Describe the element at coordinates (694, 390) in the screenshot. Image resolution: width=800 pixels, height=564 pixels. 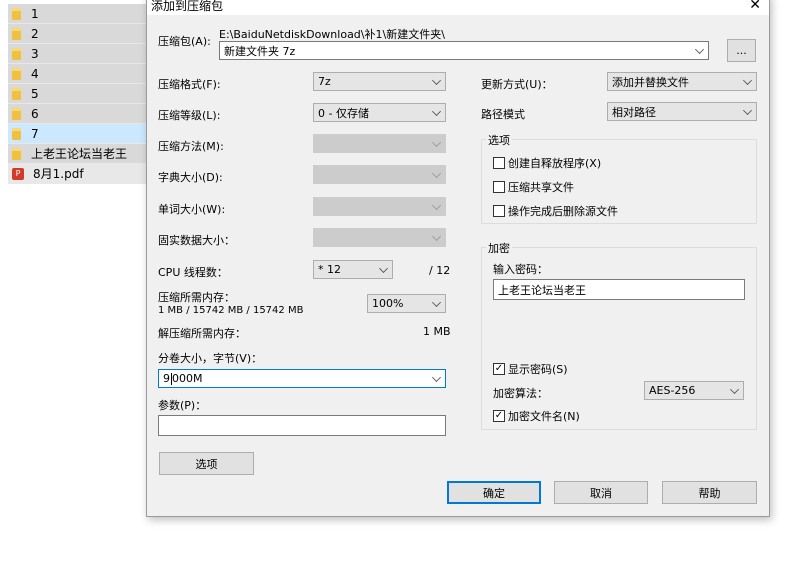
I see `enc-method-select: AES-256` at that location.